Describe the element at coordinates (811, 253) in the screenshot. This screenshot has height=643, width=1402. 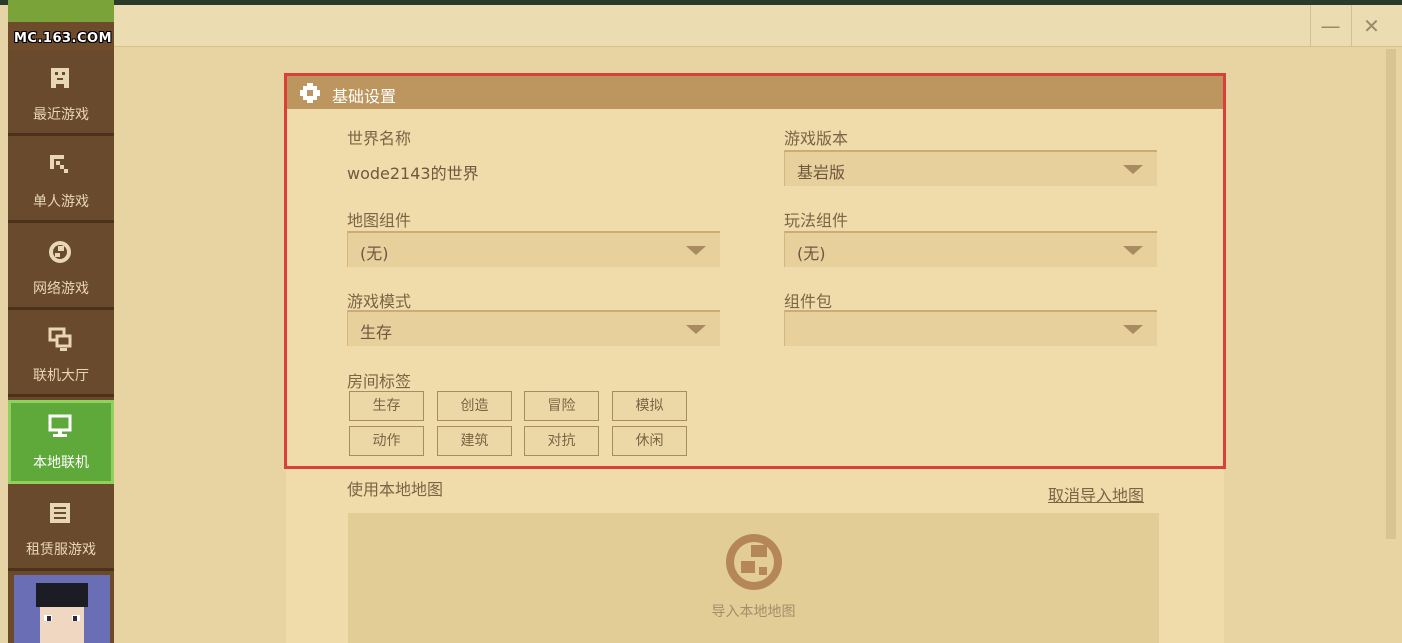
I see `gameplay-component-value: (无)` at that location.